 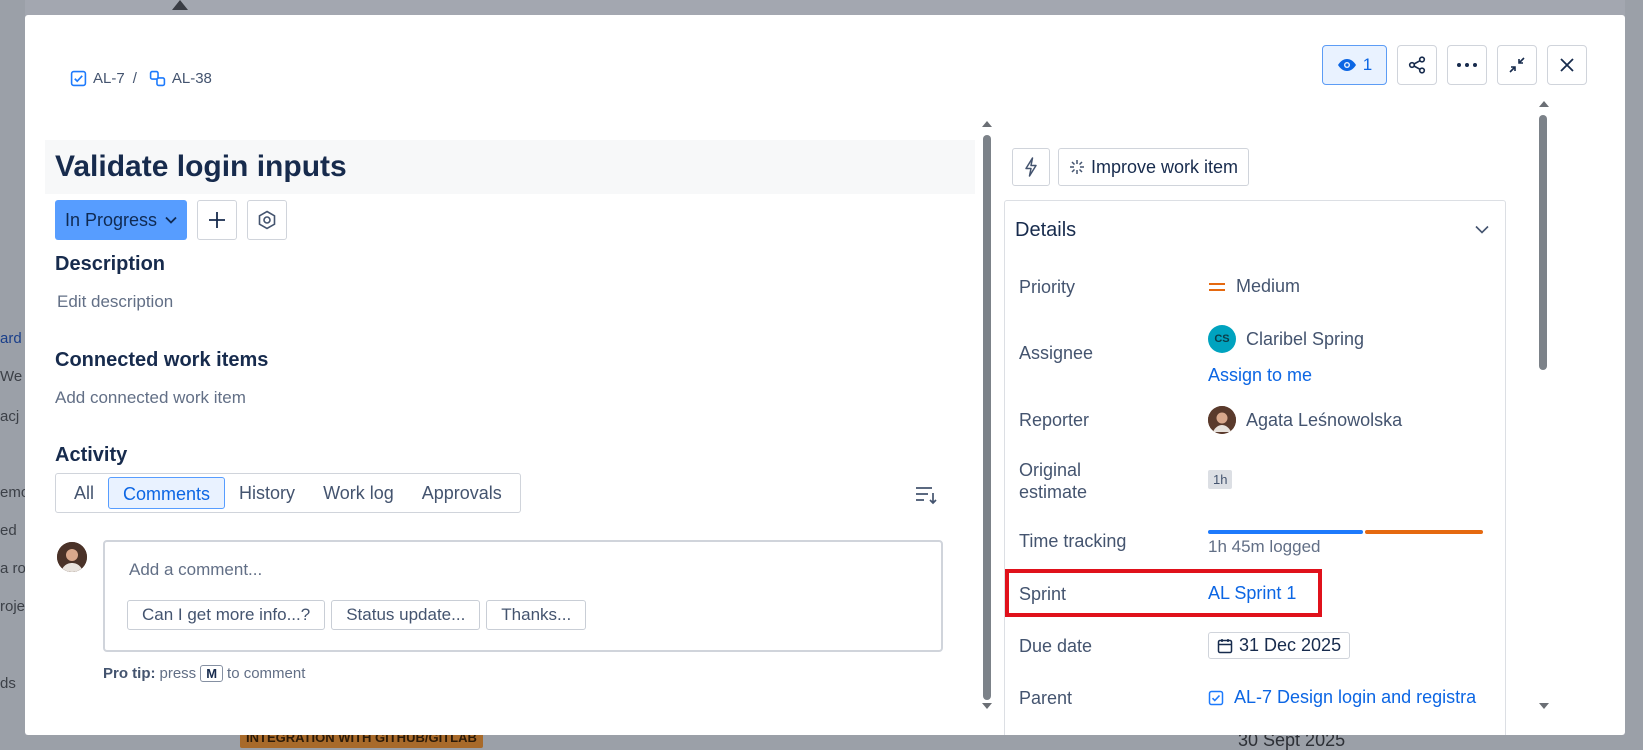 What do you see at coordinates (11, 338) in the screenshot?
I see `bg-sidebar-item: ard` at bounding box center [11, 338].